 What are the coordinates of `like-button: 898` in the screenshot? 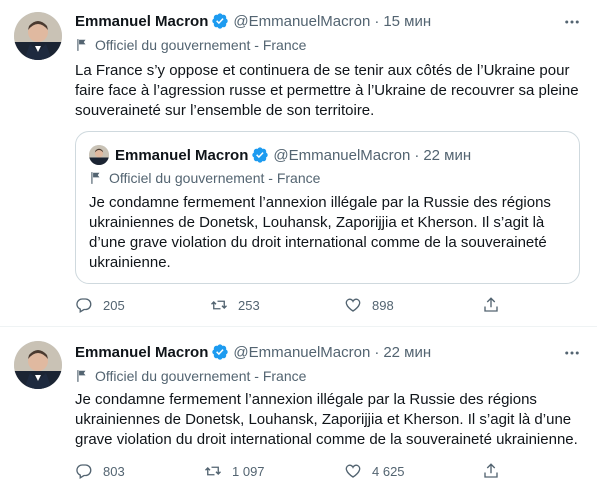 It's located at (413, 305).